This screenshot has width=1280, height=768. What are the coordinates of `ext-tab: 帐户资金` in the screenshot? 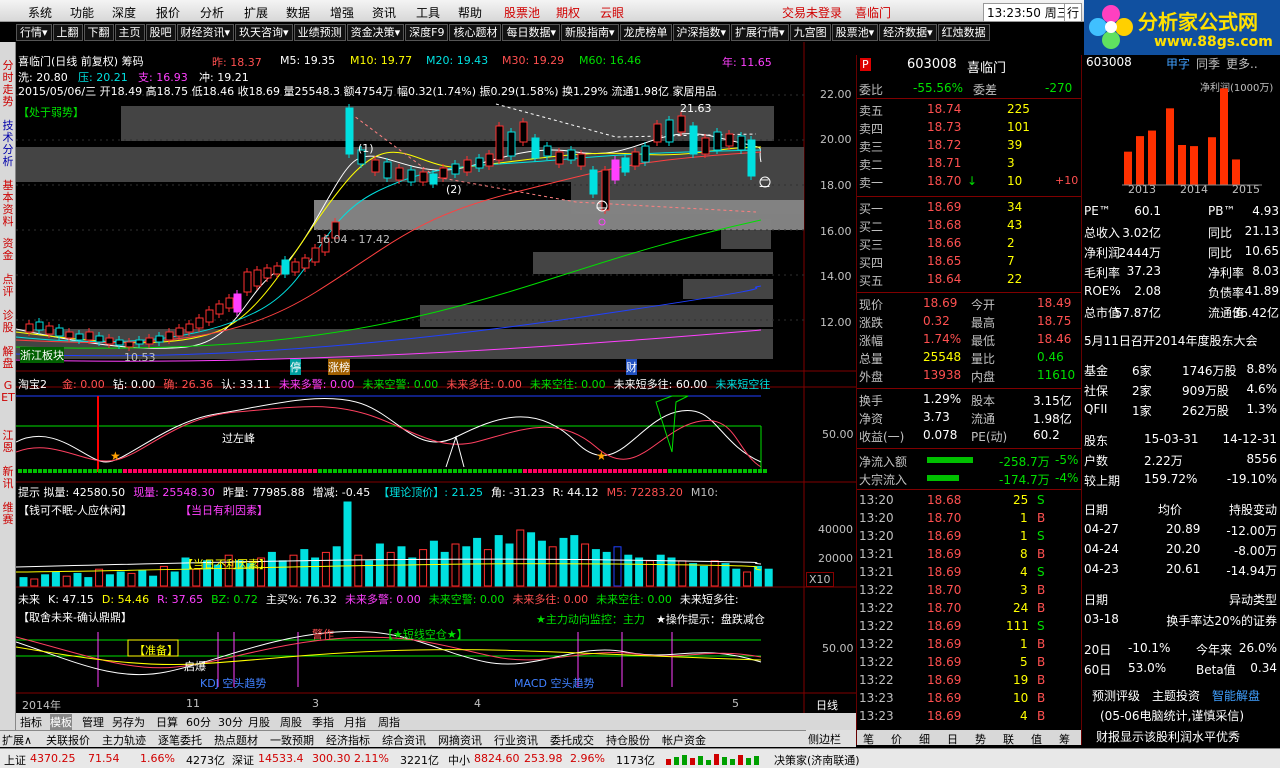 It's located at (684, 740).